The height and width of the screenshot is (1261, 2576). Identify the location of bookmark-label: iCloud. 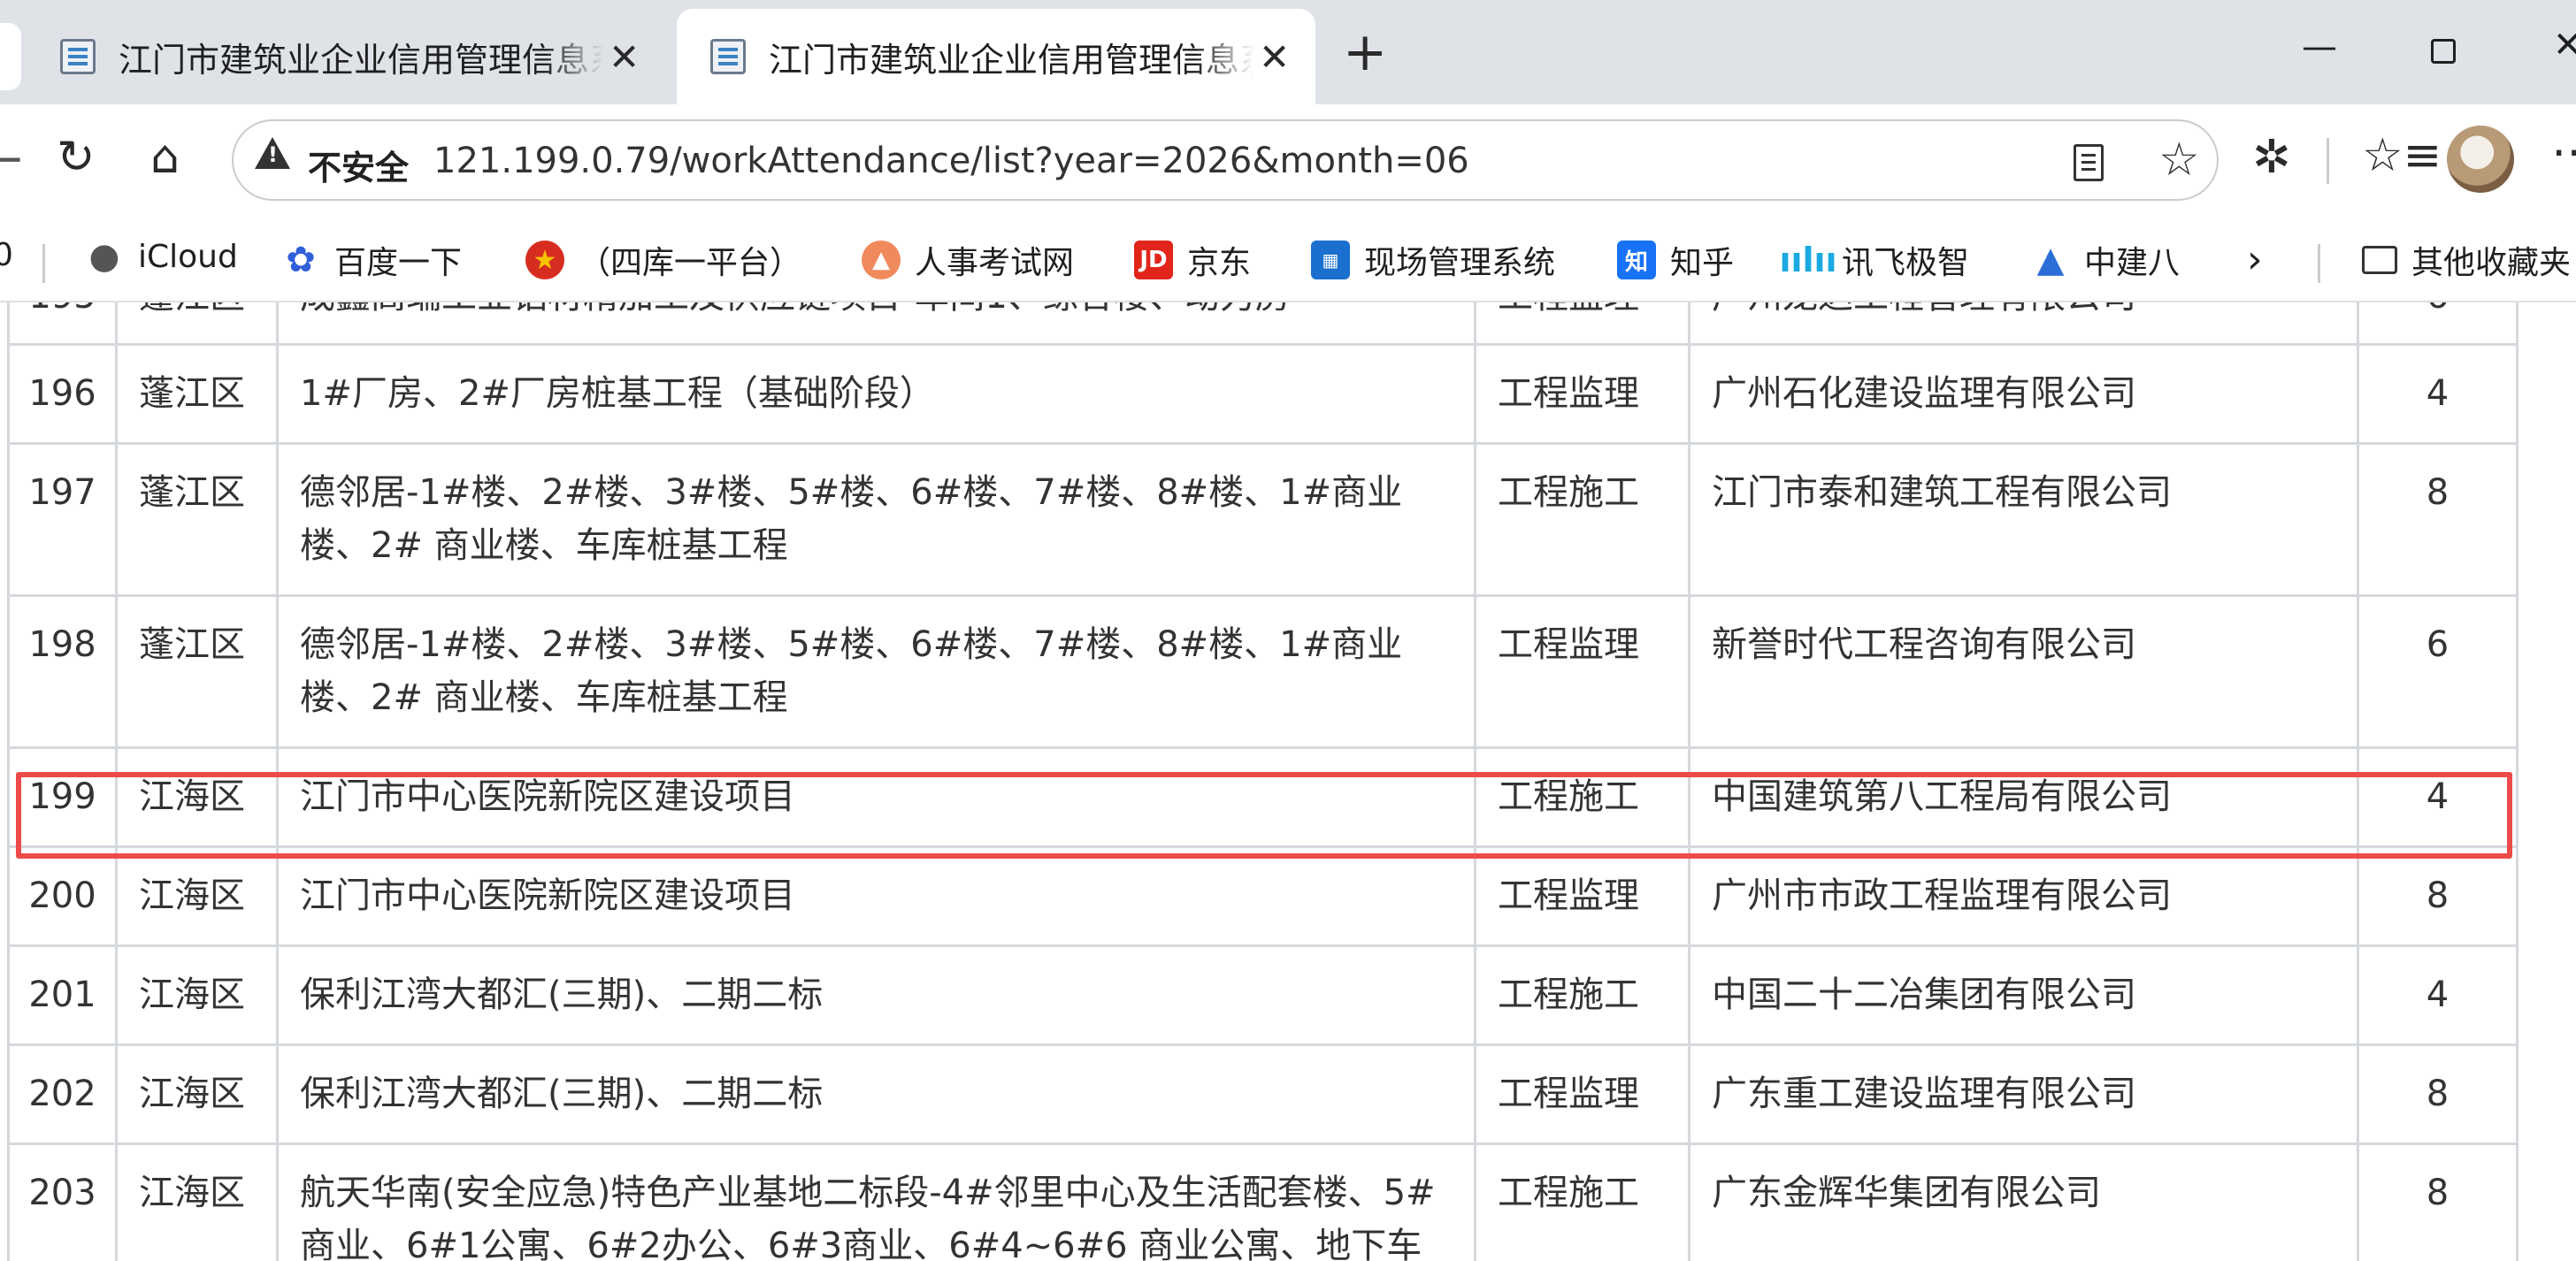
(188, 256).